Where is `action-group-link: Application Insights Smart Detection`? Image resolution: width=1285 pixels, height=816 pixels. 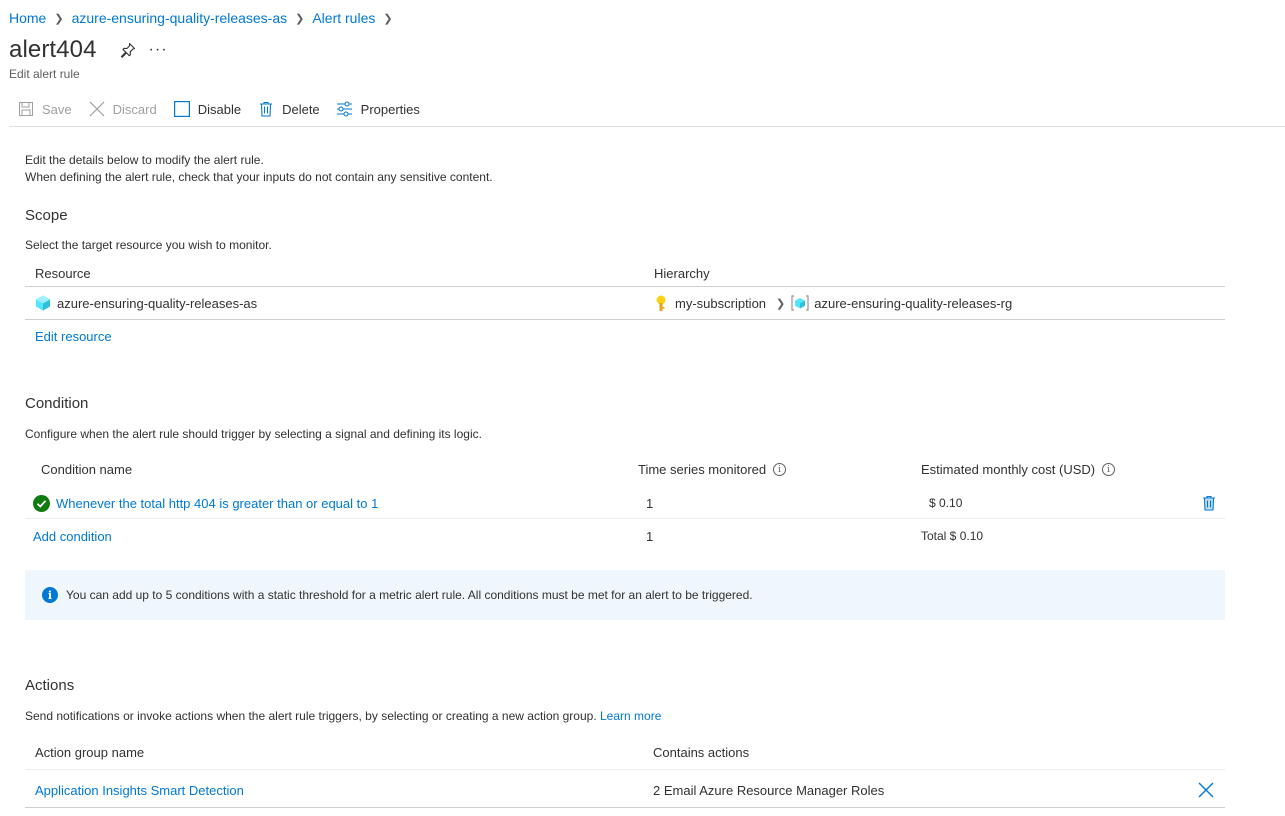
action-group-link: Application Insights Smart Detection is located at coordinates (139, 790).